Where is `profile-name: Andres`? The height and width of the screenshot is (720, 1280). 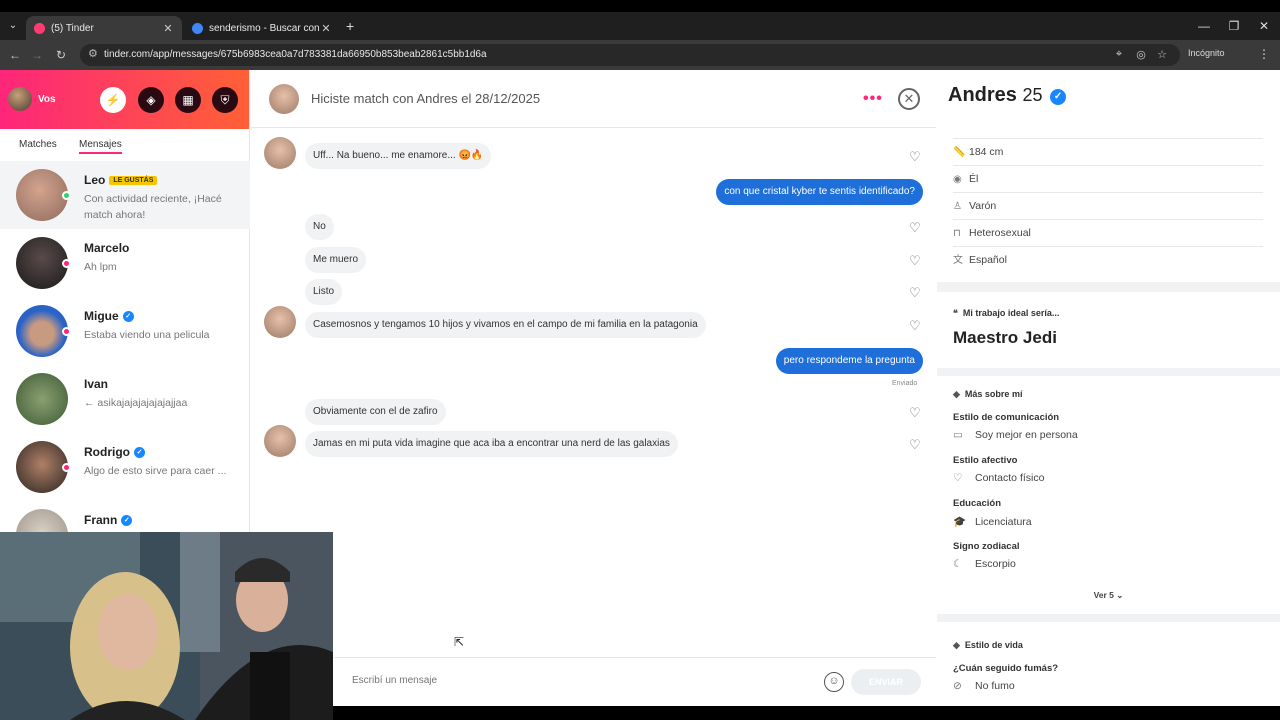
profile-name: Andres is located at coordinates (982, 95).